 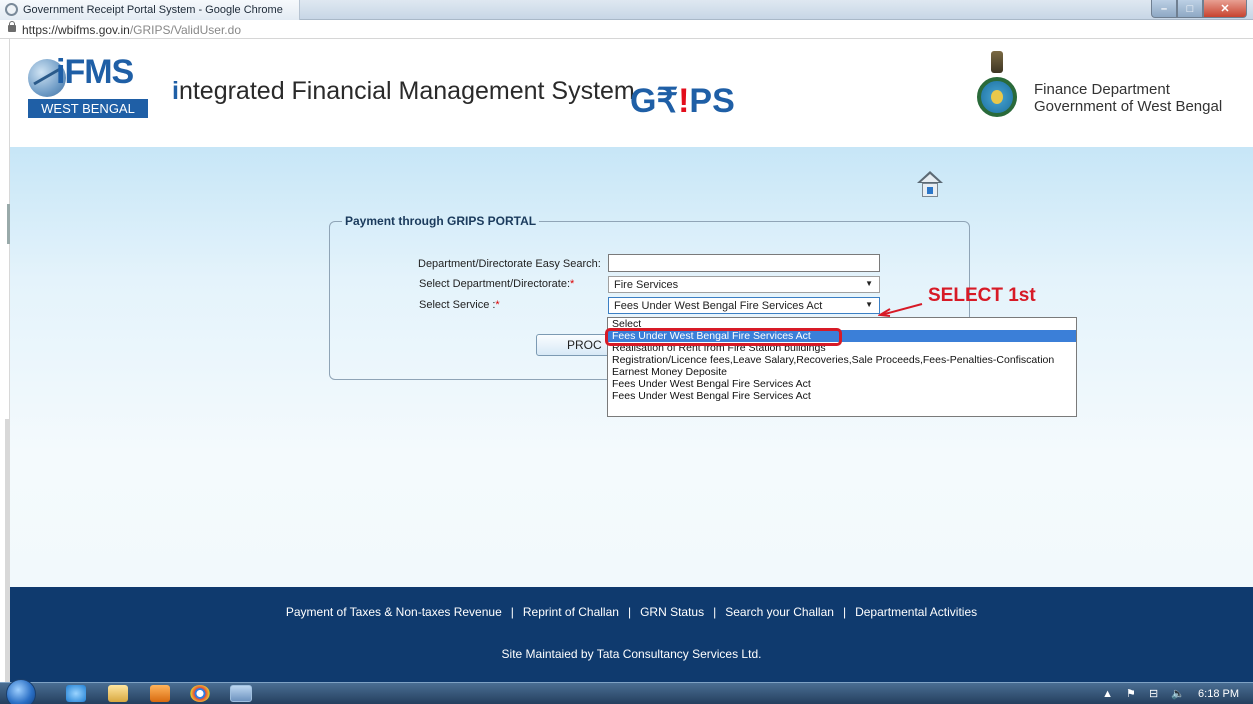 I want to click on annotation-highlight-ring, so click(x=723, y=337).